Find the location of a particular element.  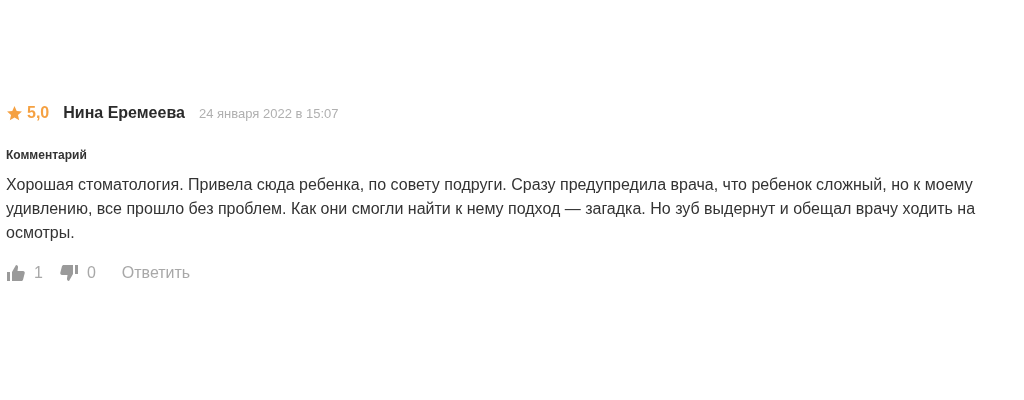

section-label: Комментарий is located at coordinates (47, 155).